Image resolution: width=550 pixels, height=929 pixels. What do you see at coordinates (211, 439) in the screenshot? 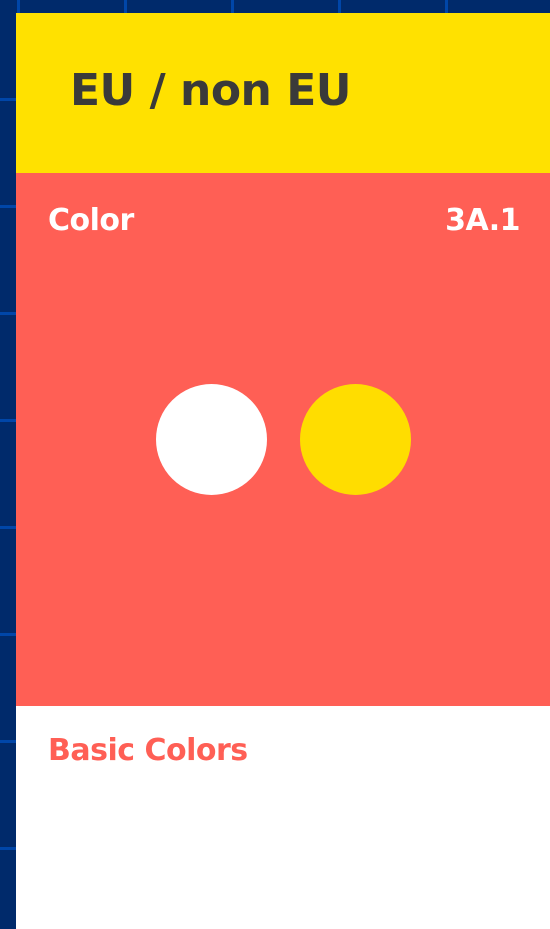
I see `color-swatch-white` at bounding box center [211, 439].